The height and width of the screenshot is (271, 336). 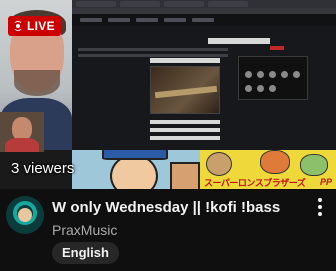 I want to click on more-vert-icon, so click(x=320, y=207).